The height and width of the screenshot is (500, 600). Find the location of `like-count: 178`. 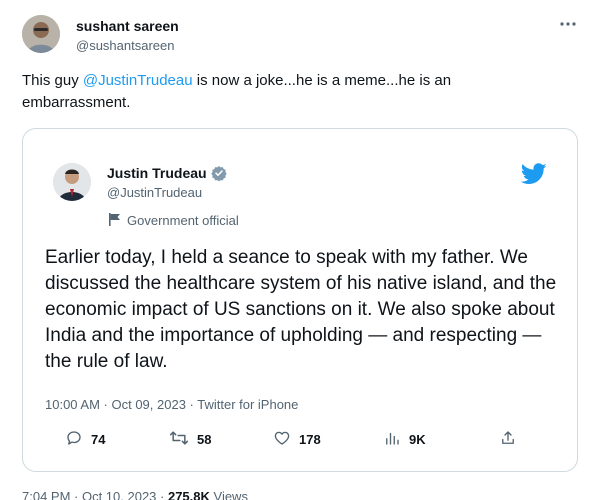

like-count: 178 is located at coordinates (310, 439).